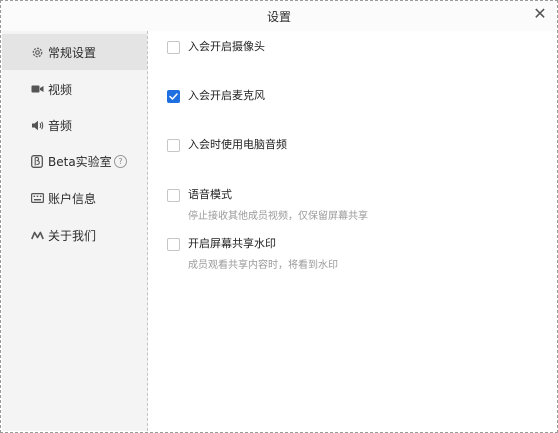  I want to click on sidebar-item-video: 视频, so click(74, 89).